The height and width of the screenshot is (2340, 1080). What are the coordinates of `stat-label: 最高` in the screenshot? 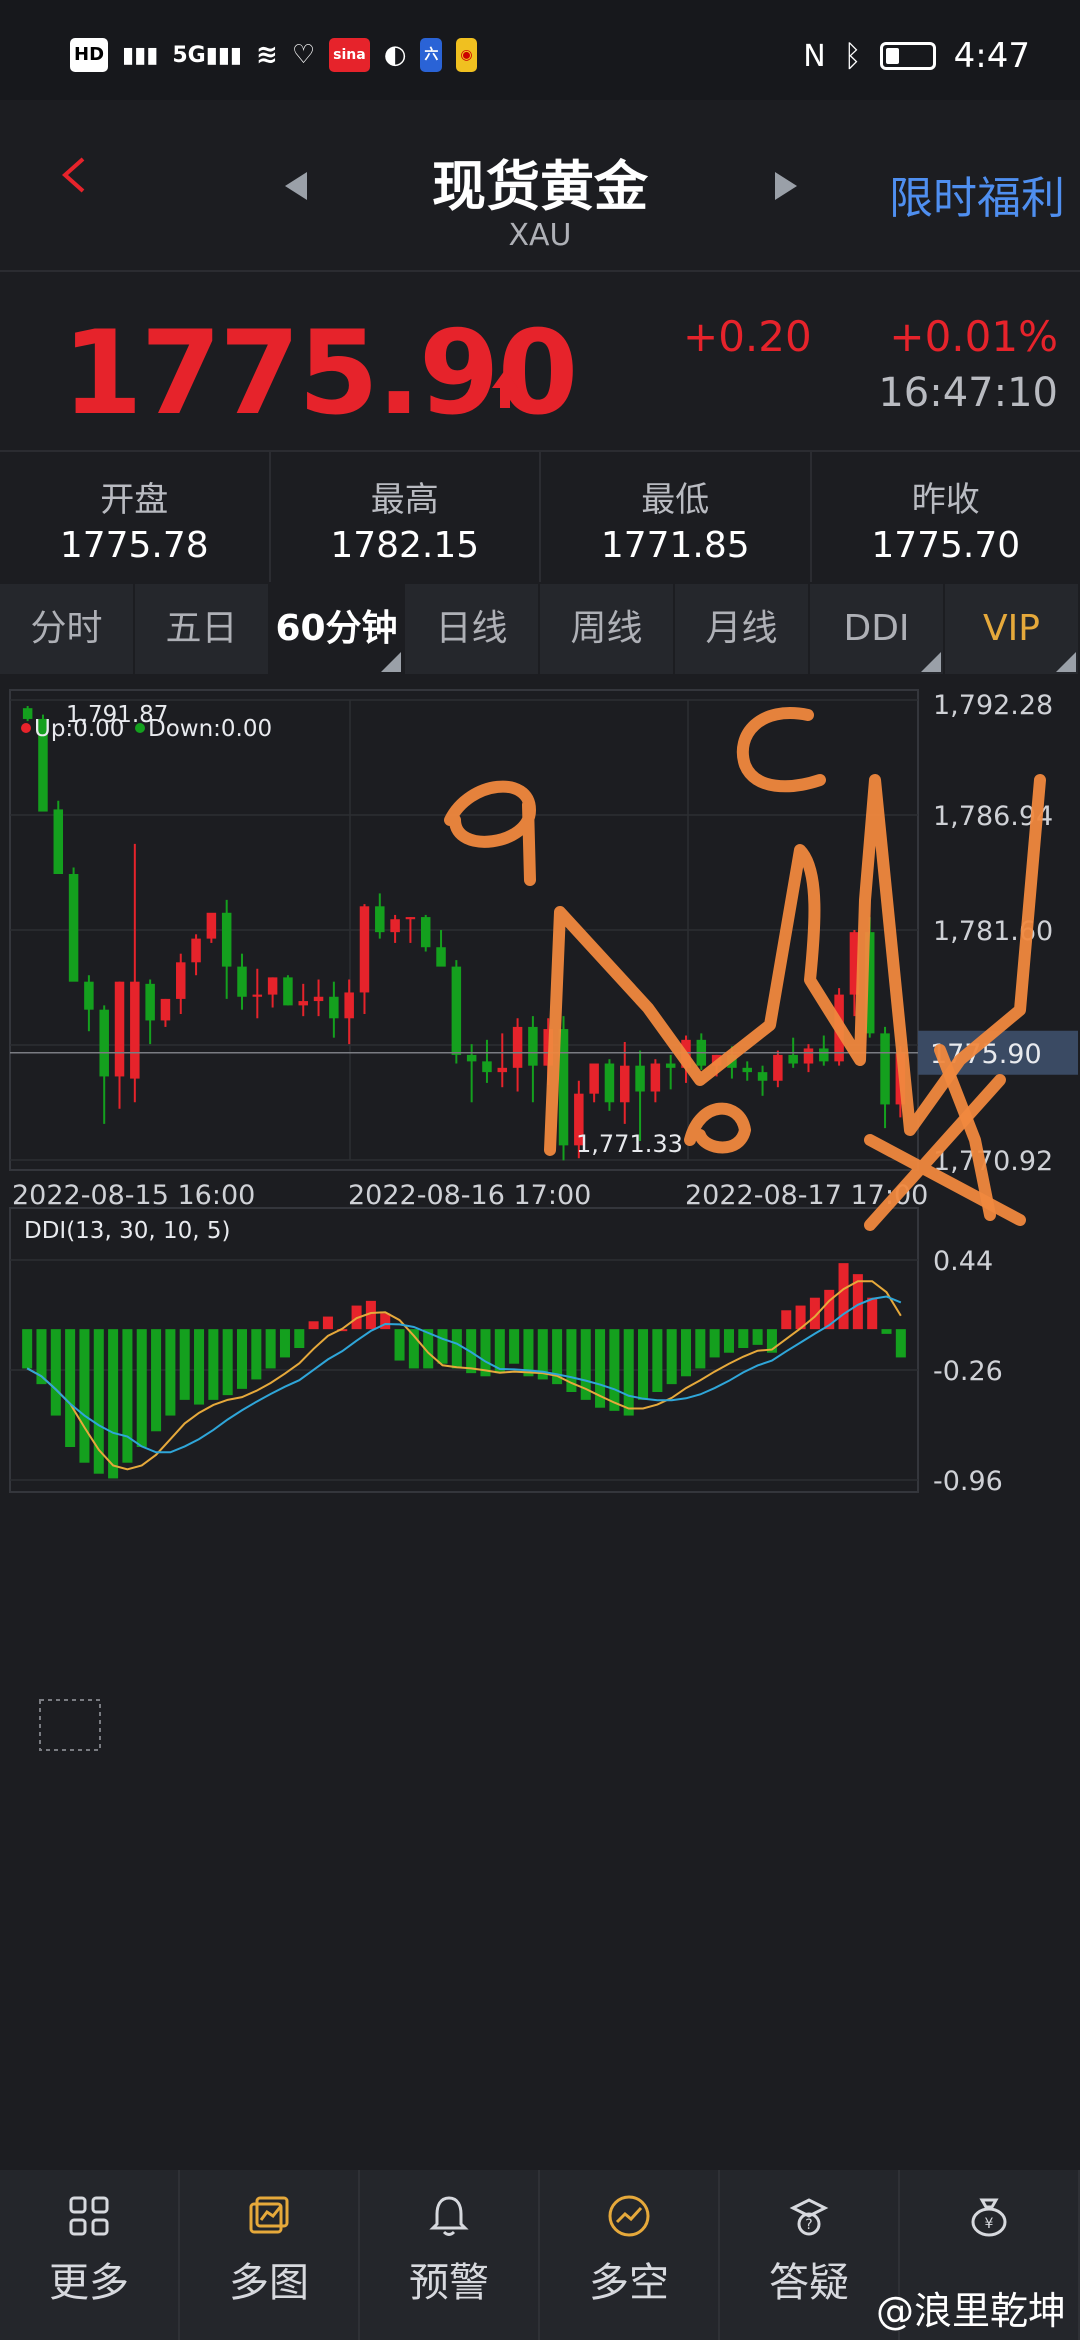 It's located at (404, 500).